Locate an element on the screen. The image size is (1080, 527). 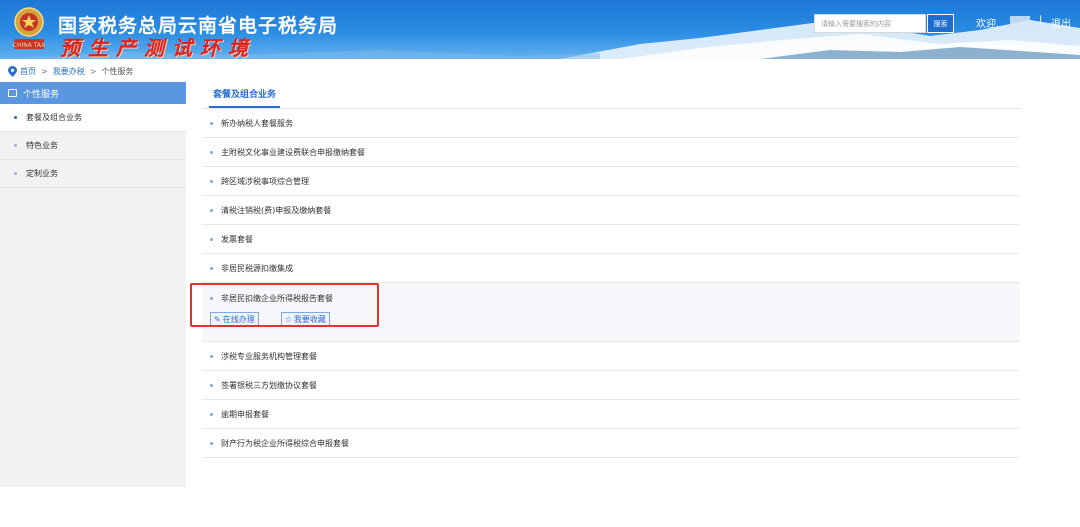
online-handle-button: ✎ 在线办理 is located at coordinates (234, 319).